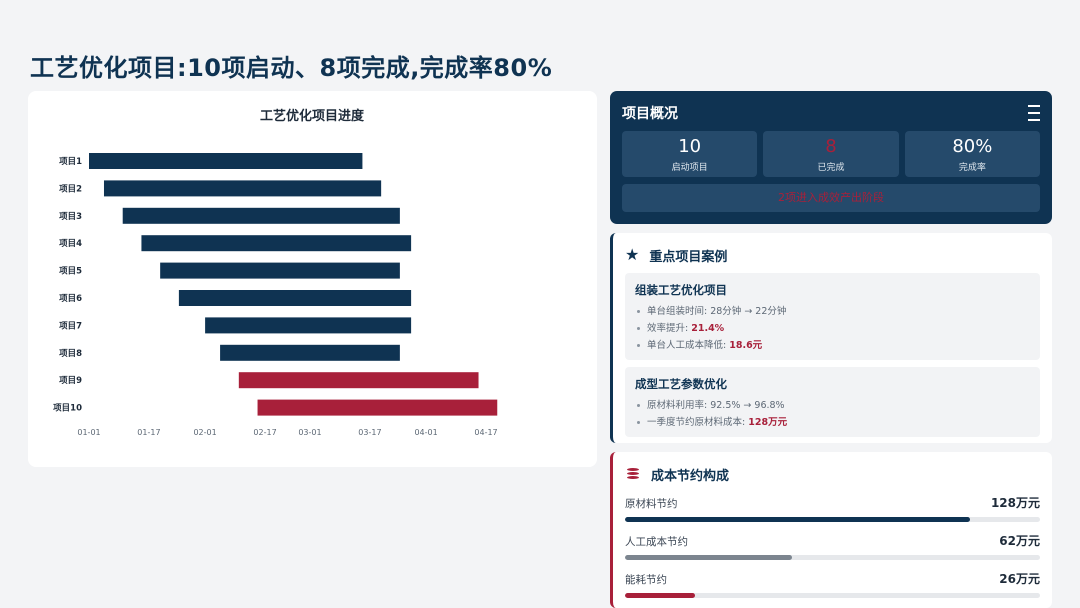  I want to click on x-tick-label: 01-01, so click(88, 432).